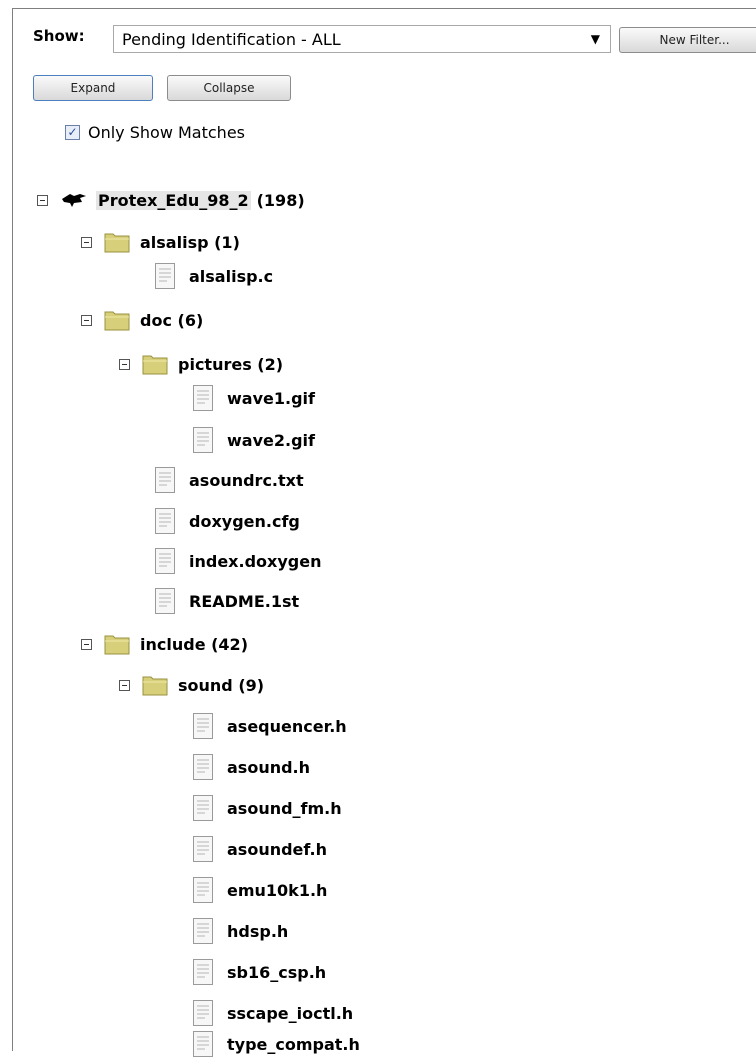 The width and height of the screenshot is (756, 1059). I want to click on tree-root-count: (198), so click(280, 200).